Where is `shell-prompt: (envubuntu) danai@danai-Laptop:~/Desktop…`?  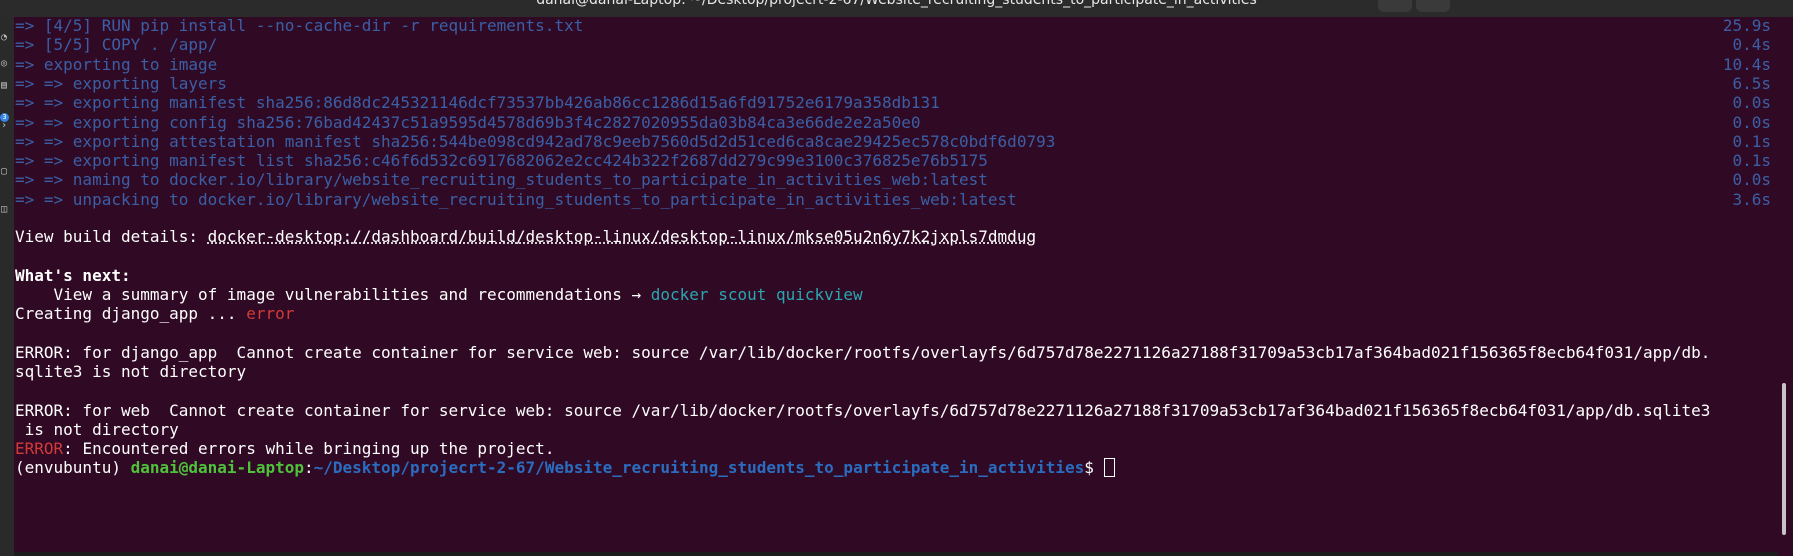 shell-prompt: (envubuntu) danai@danai-Laptop:~/Desktop… is located at coordinates (893, 468).